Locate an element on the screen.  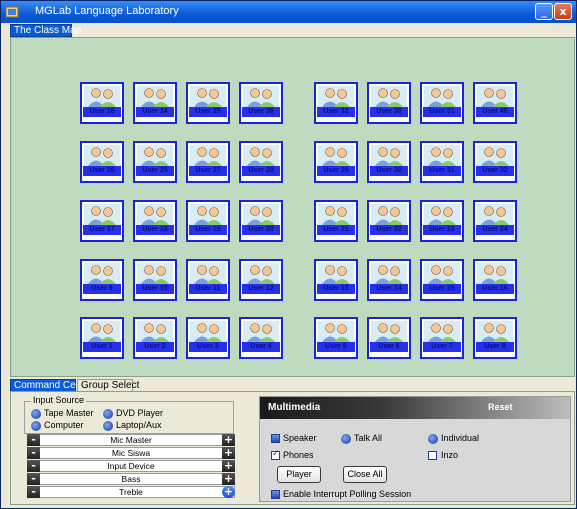
student-seat: User 24 is located at coordinates (495, 221).